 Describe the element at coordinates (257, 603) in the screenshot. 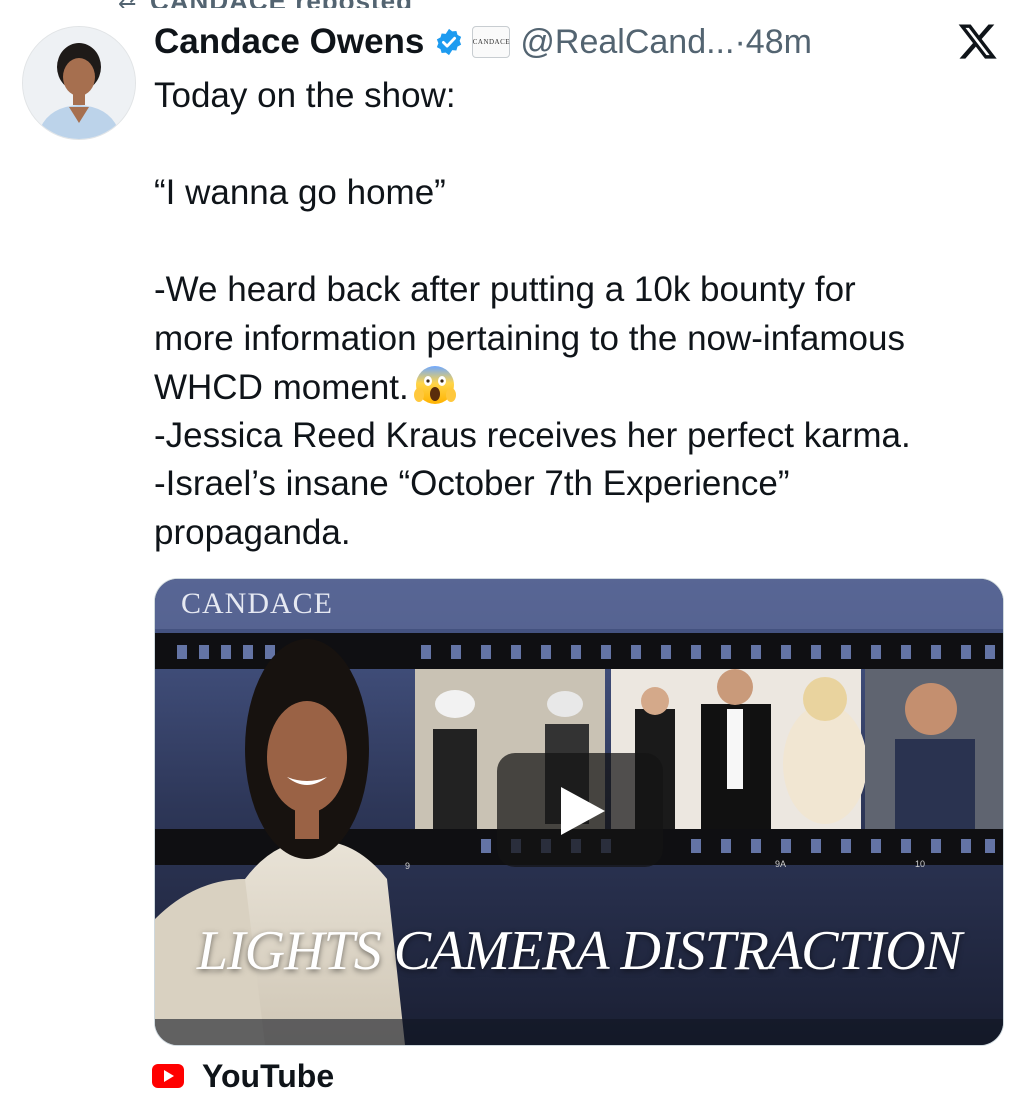

I see `thumbnail-brand-text: CANDACE` at that location.